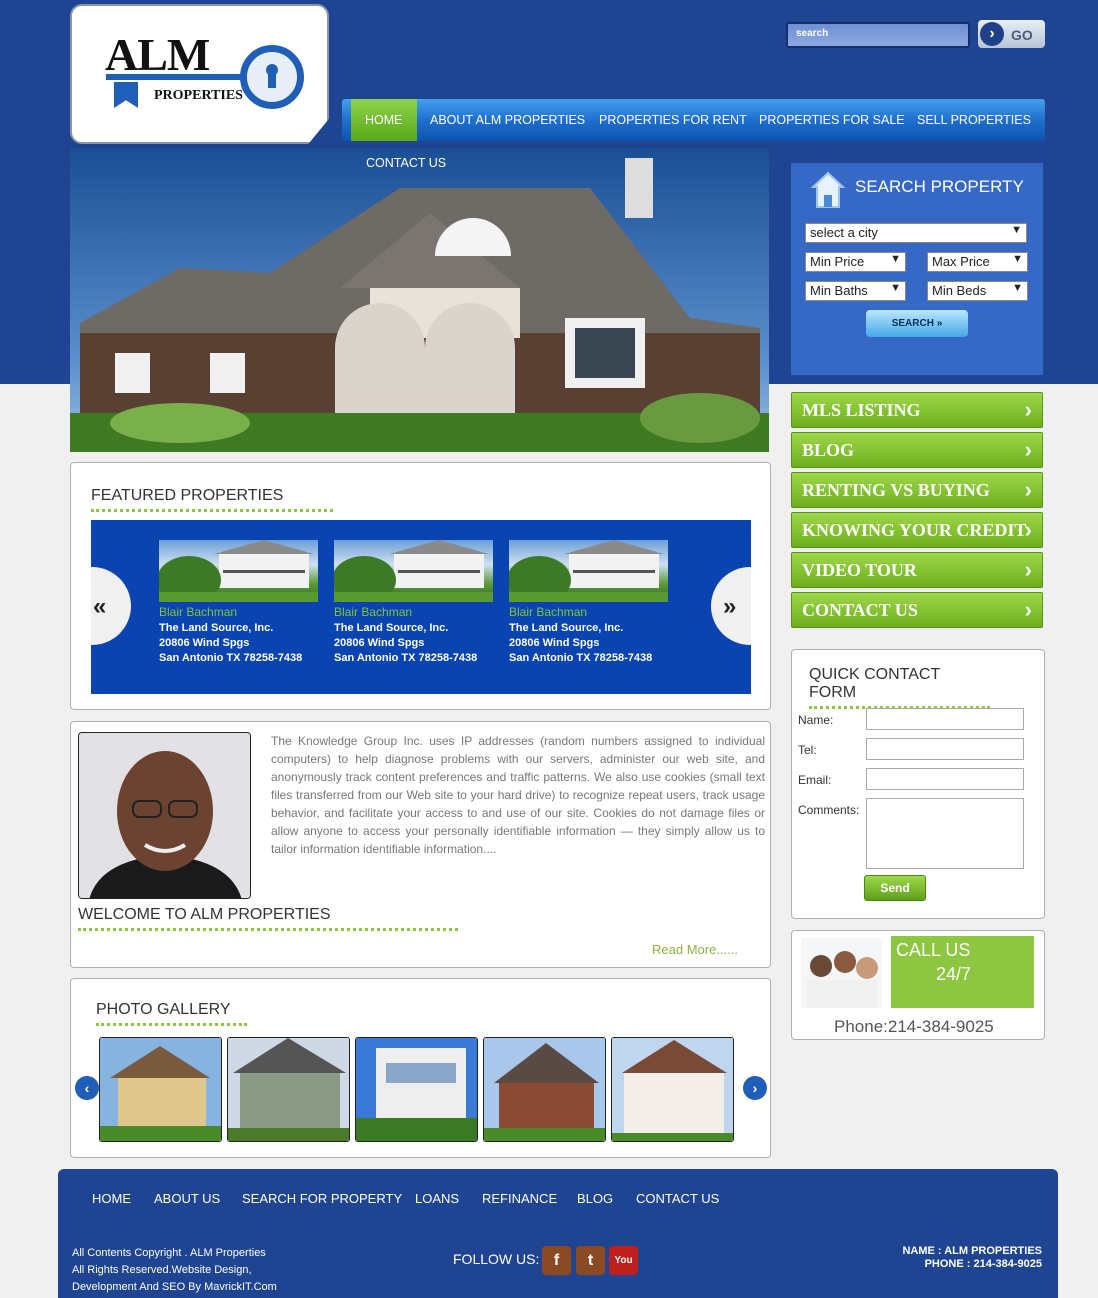 The width and height of the screenshot is (1098, 1298). I want to click on featured-title: FEATURED PROPERTIES, so click(212, 499).